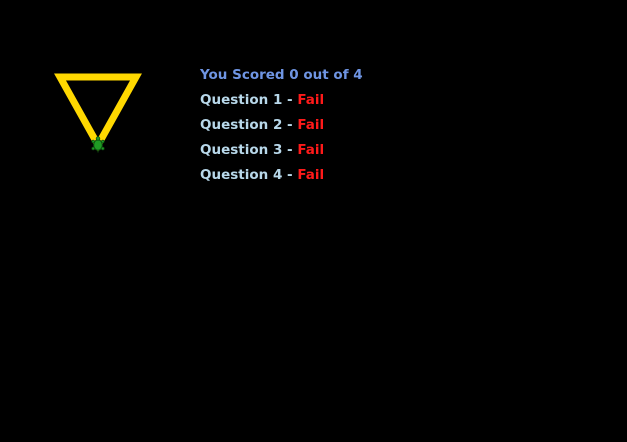 Image resolution: width=627 pixels, height=442 pixels. I want to click on question-result-row: Question 3 - Fail, so click(380, 152).